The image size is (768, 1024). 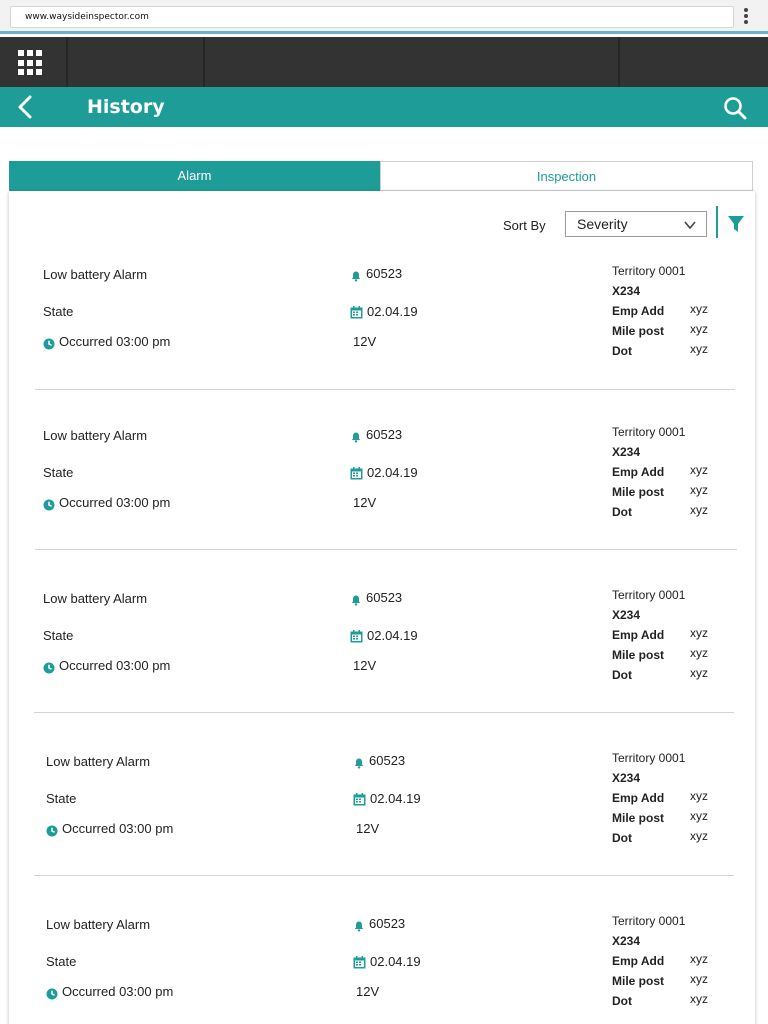 I want to click on page-title: History, so click(x=126, y=107).